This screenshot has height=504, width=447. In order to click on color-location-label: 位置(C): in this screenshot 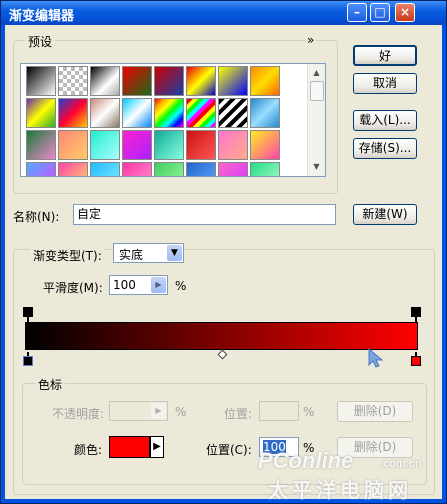, I will do `click(229, 450)`.